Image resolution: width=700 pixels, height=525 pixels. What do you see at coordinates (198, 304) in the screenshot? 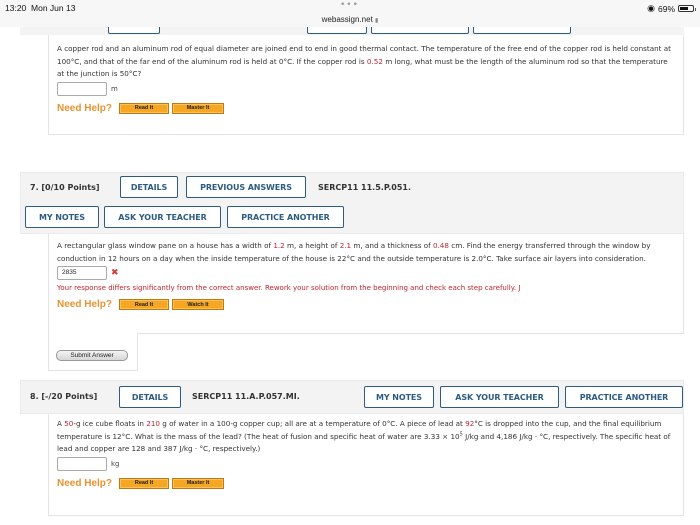
I see `watch-it-button: Watch It` at bounding box center [198, 304].